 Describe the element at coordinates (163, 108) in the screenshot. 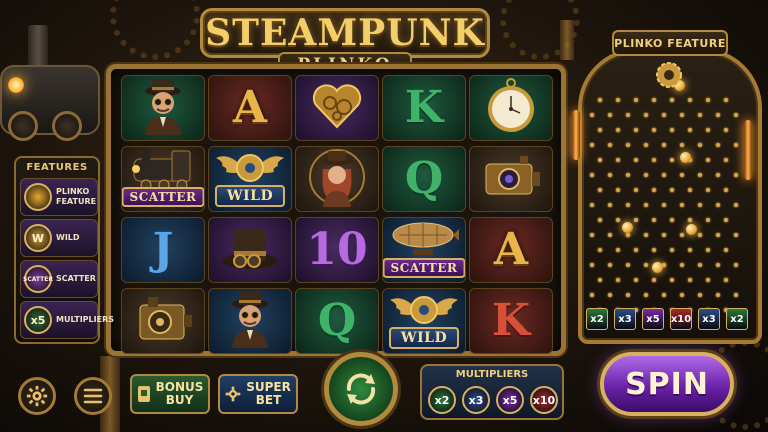

I see `symbol-portrait-man` at that location.